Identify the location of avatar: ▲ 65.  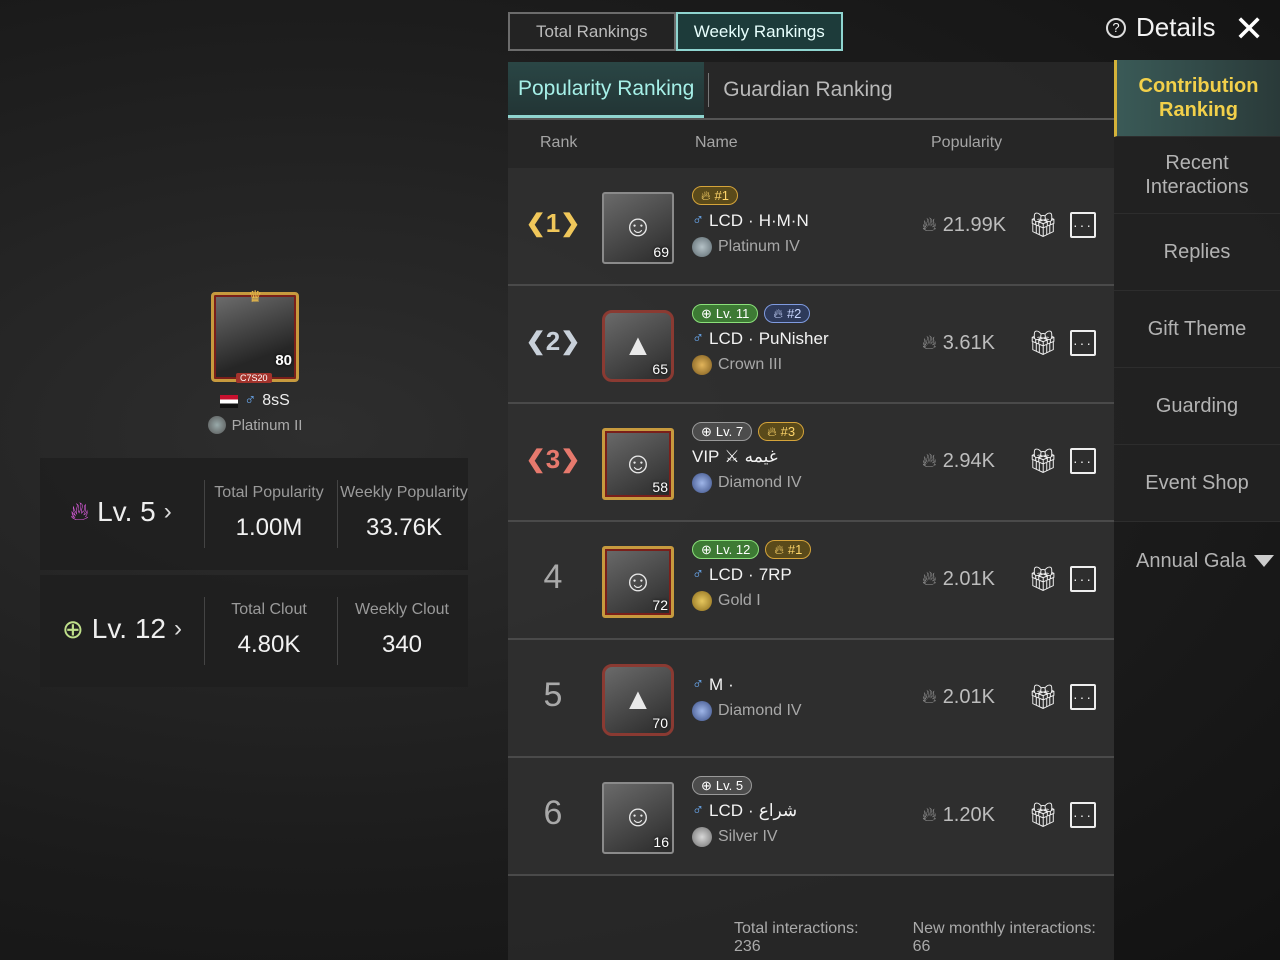
(638, 346).